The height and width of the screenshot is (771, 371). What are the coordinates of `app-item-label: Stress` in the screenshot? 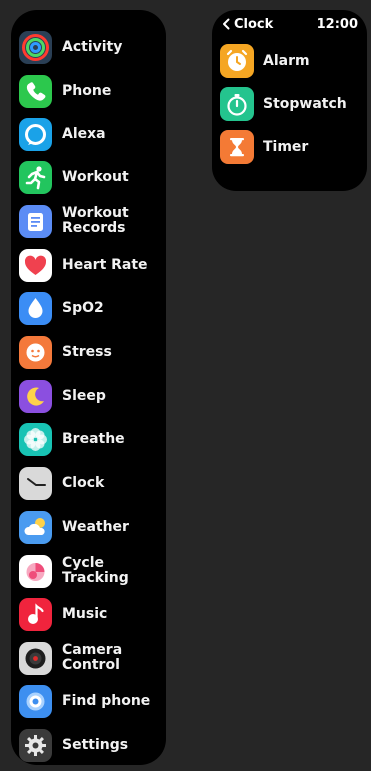 It's located at (87, 351).